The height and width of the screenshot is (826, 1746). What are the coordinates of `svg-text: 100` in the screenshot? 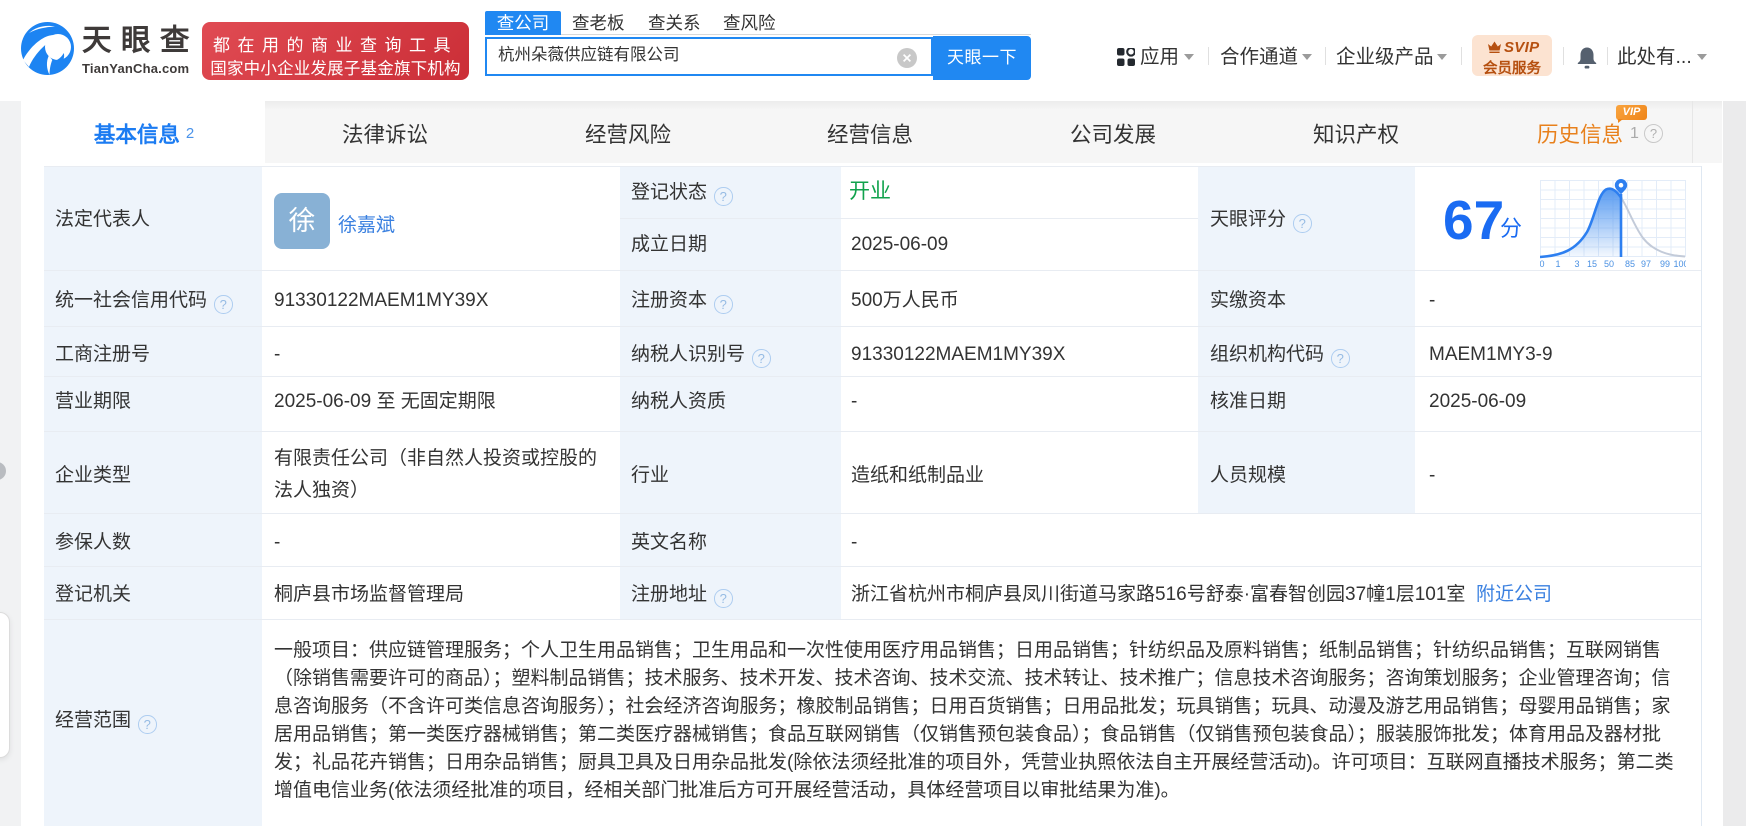 It's located at (1679, 263).